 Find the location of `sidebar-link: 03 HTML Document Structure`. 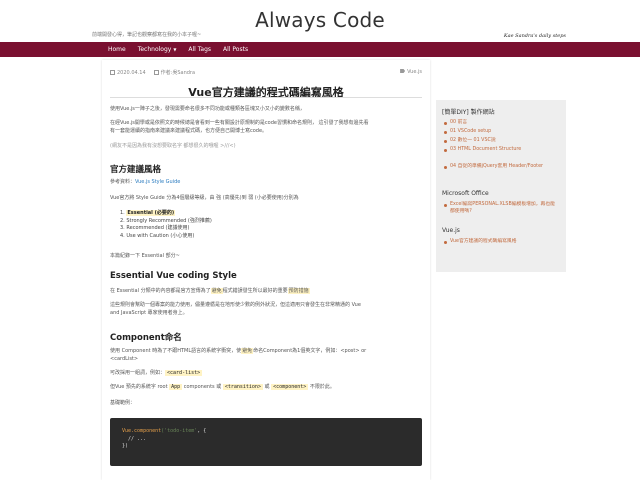

sidebar-link: 03 HTML Document Structure is located at coordinates (504, 149).